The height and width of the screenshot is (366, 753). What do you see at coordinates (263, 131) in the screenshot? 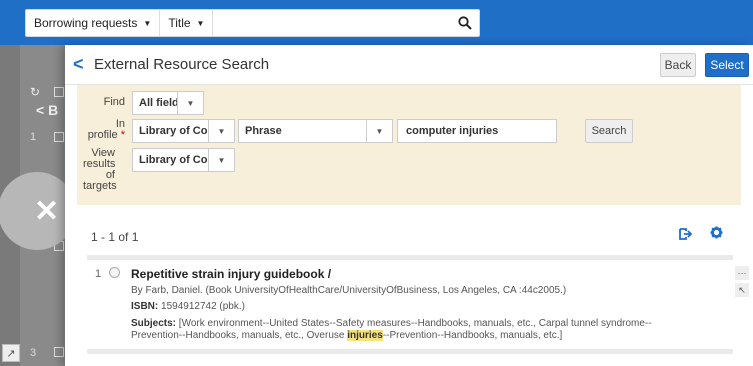
I see `operator-value: Phrase` at bounding box center [263, 131].